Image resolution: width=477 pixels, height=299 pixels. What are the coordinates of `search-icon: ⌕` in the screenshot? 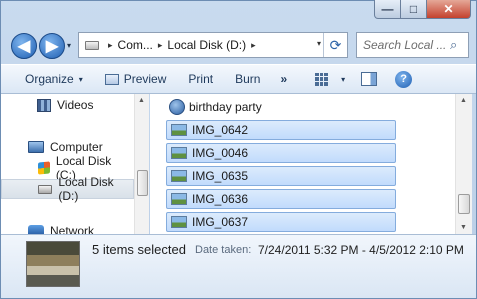 It's located at (459, 45).